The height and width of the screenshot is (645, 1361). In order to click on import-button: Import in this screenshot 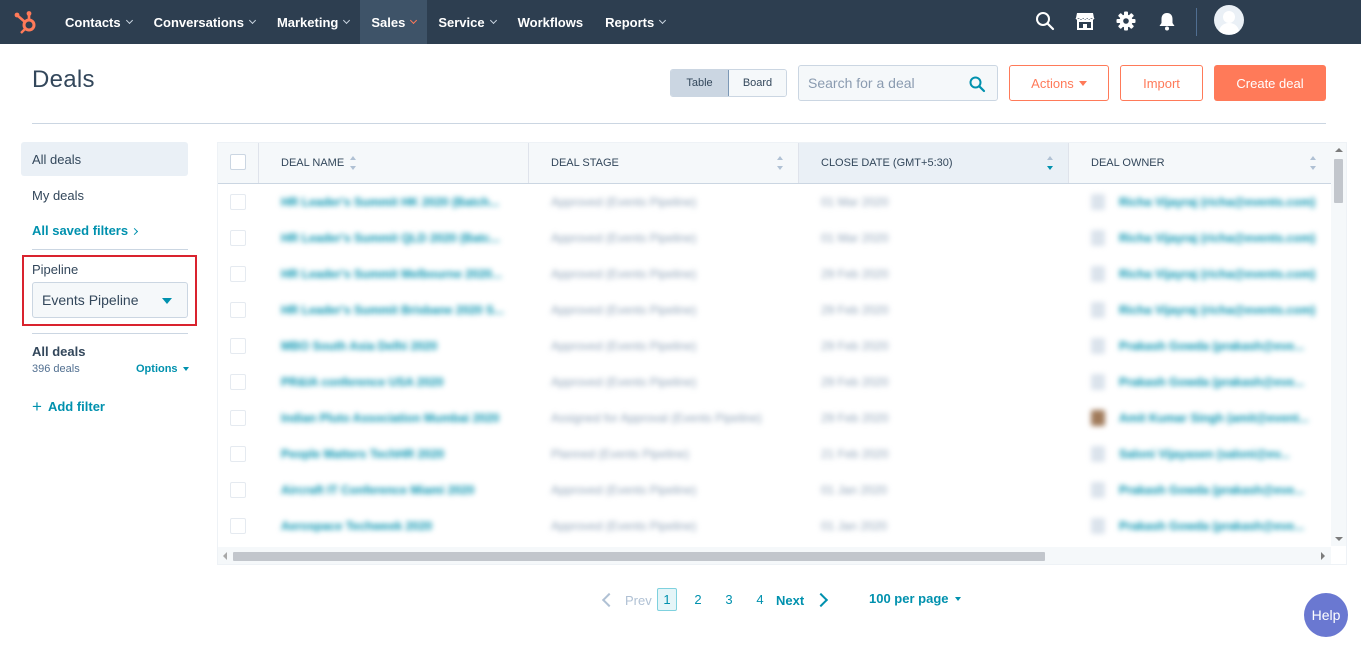, I will do `click(1161, 83)`.